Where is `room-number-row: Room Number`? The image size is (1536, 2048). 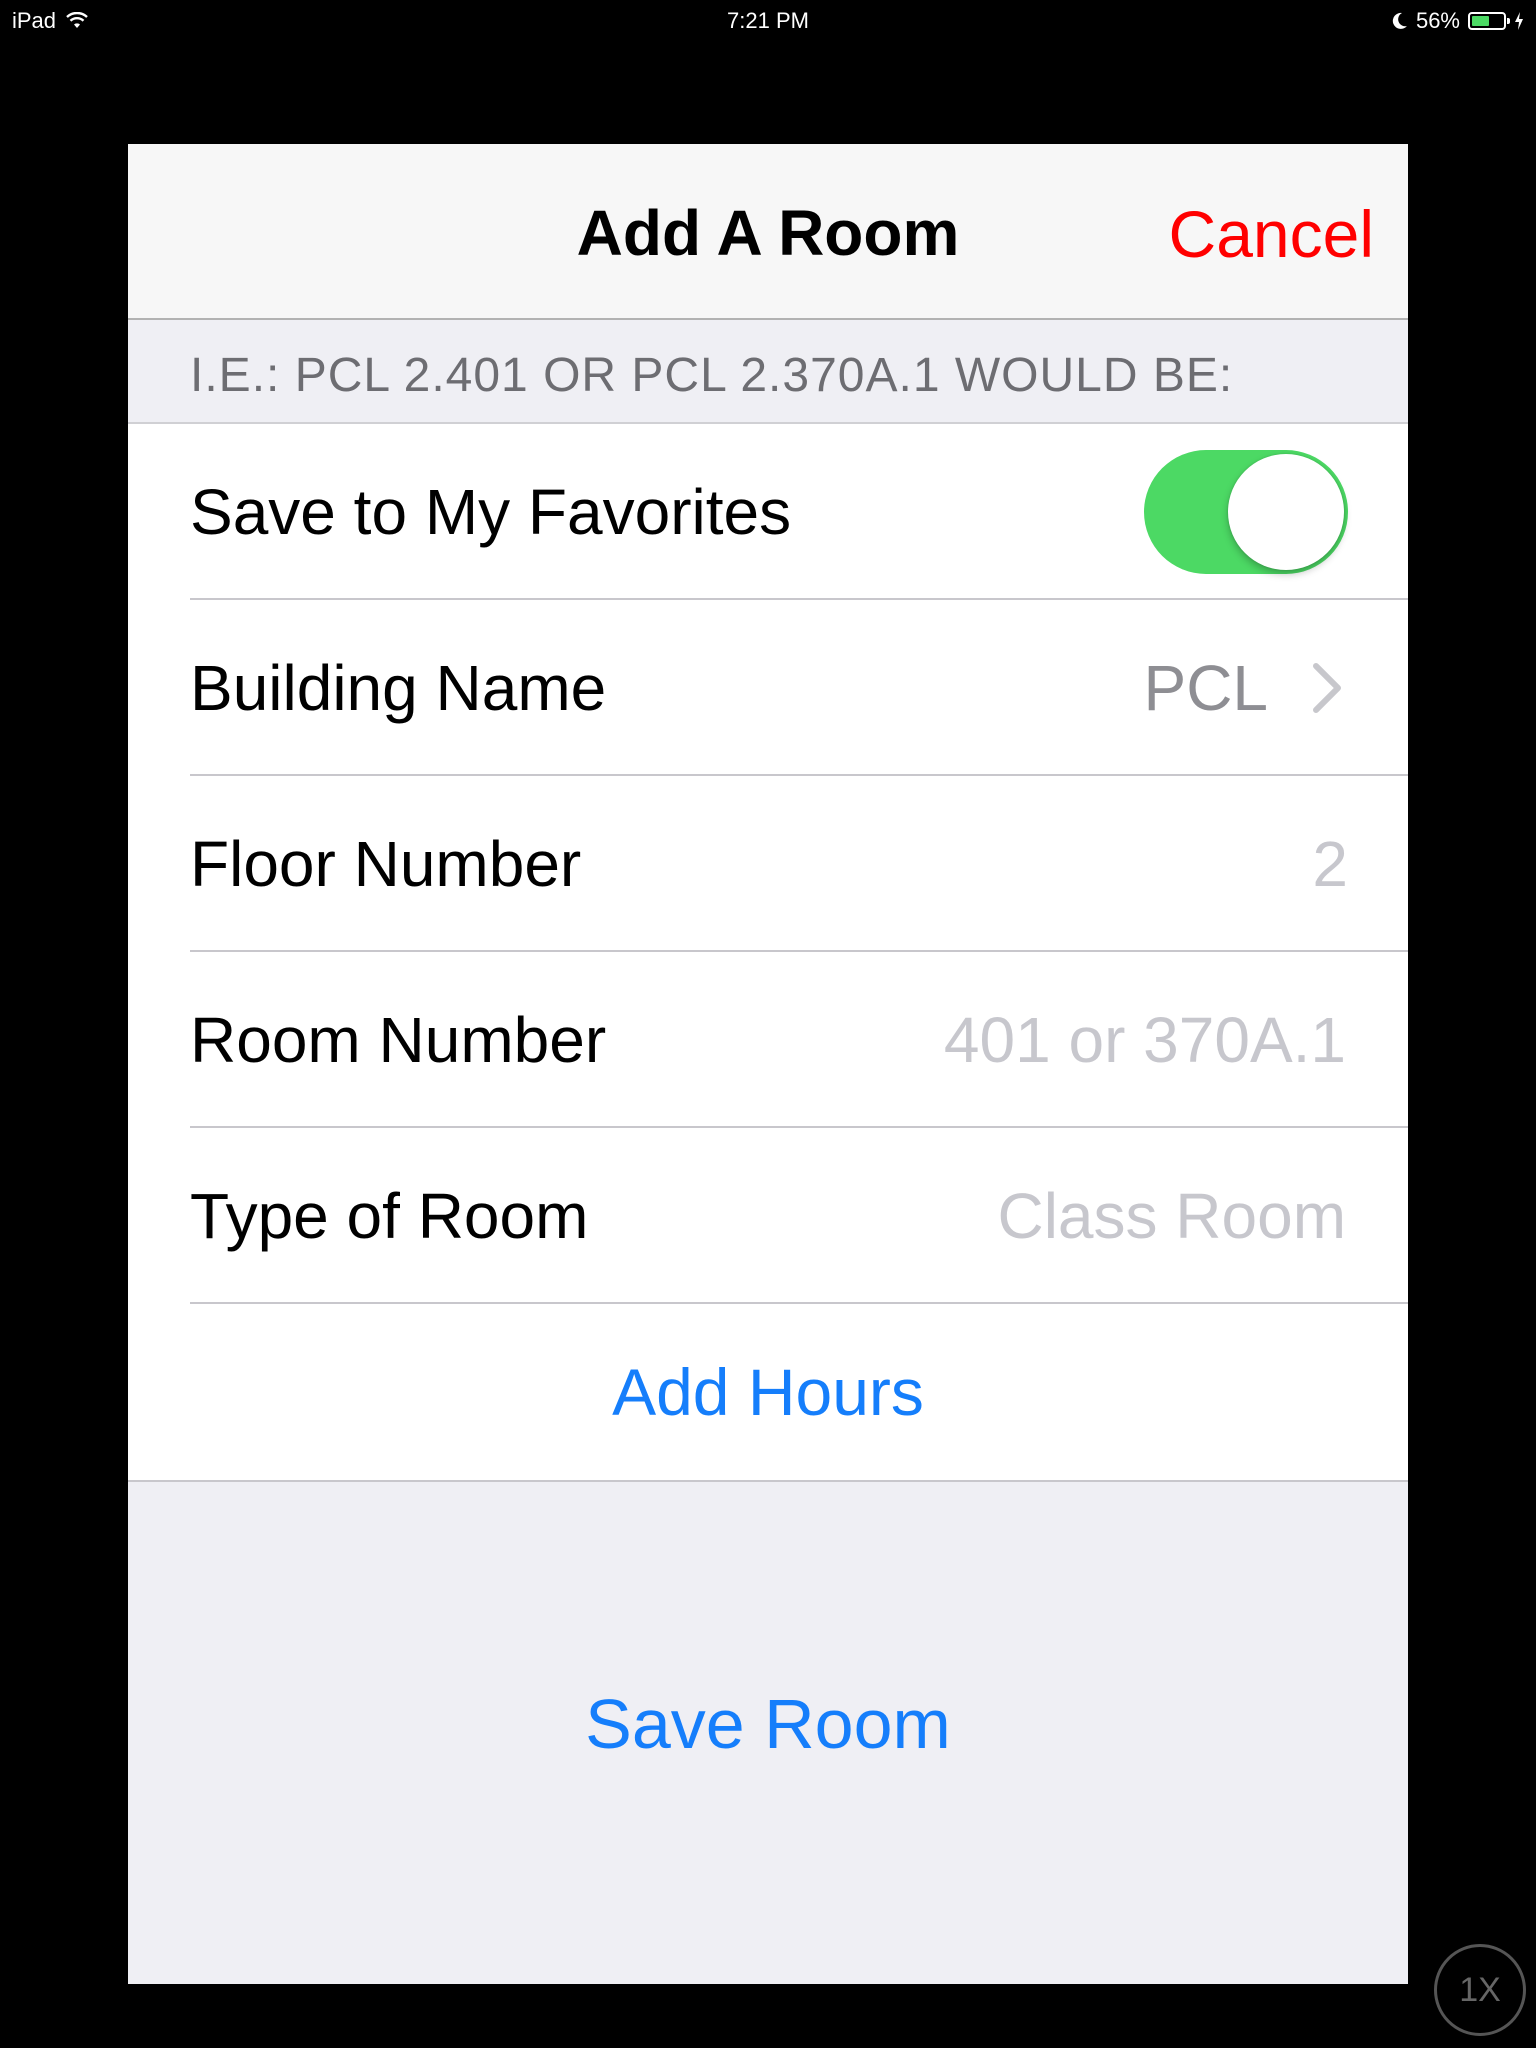
room-number-row: Room Number is located at coordinates (768, 1040).